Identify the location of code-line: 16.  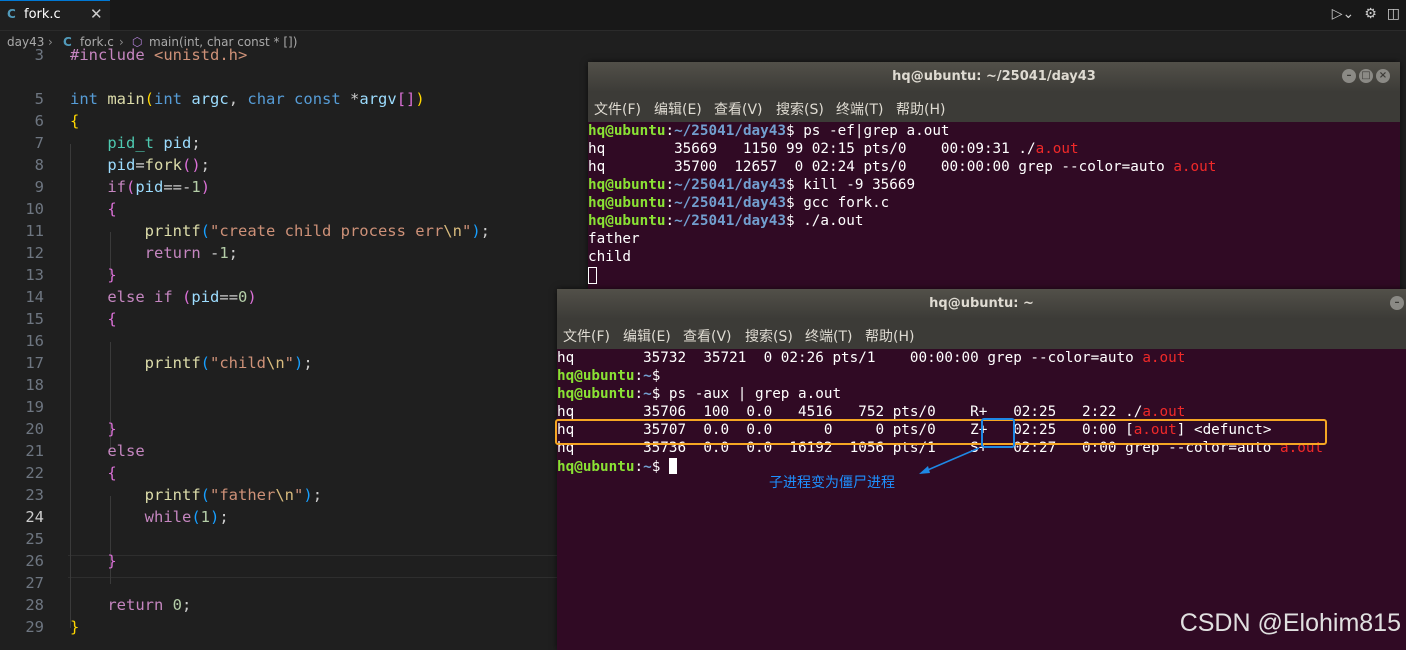
(34, 341).